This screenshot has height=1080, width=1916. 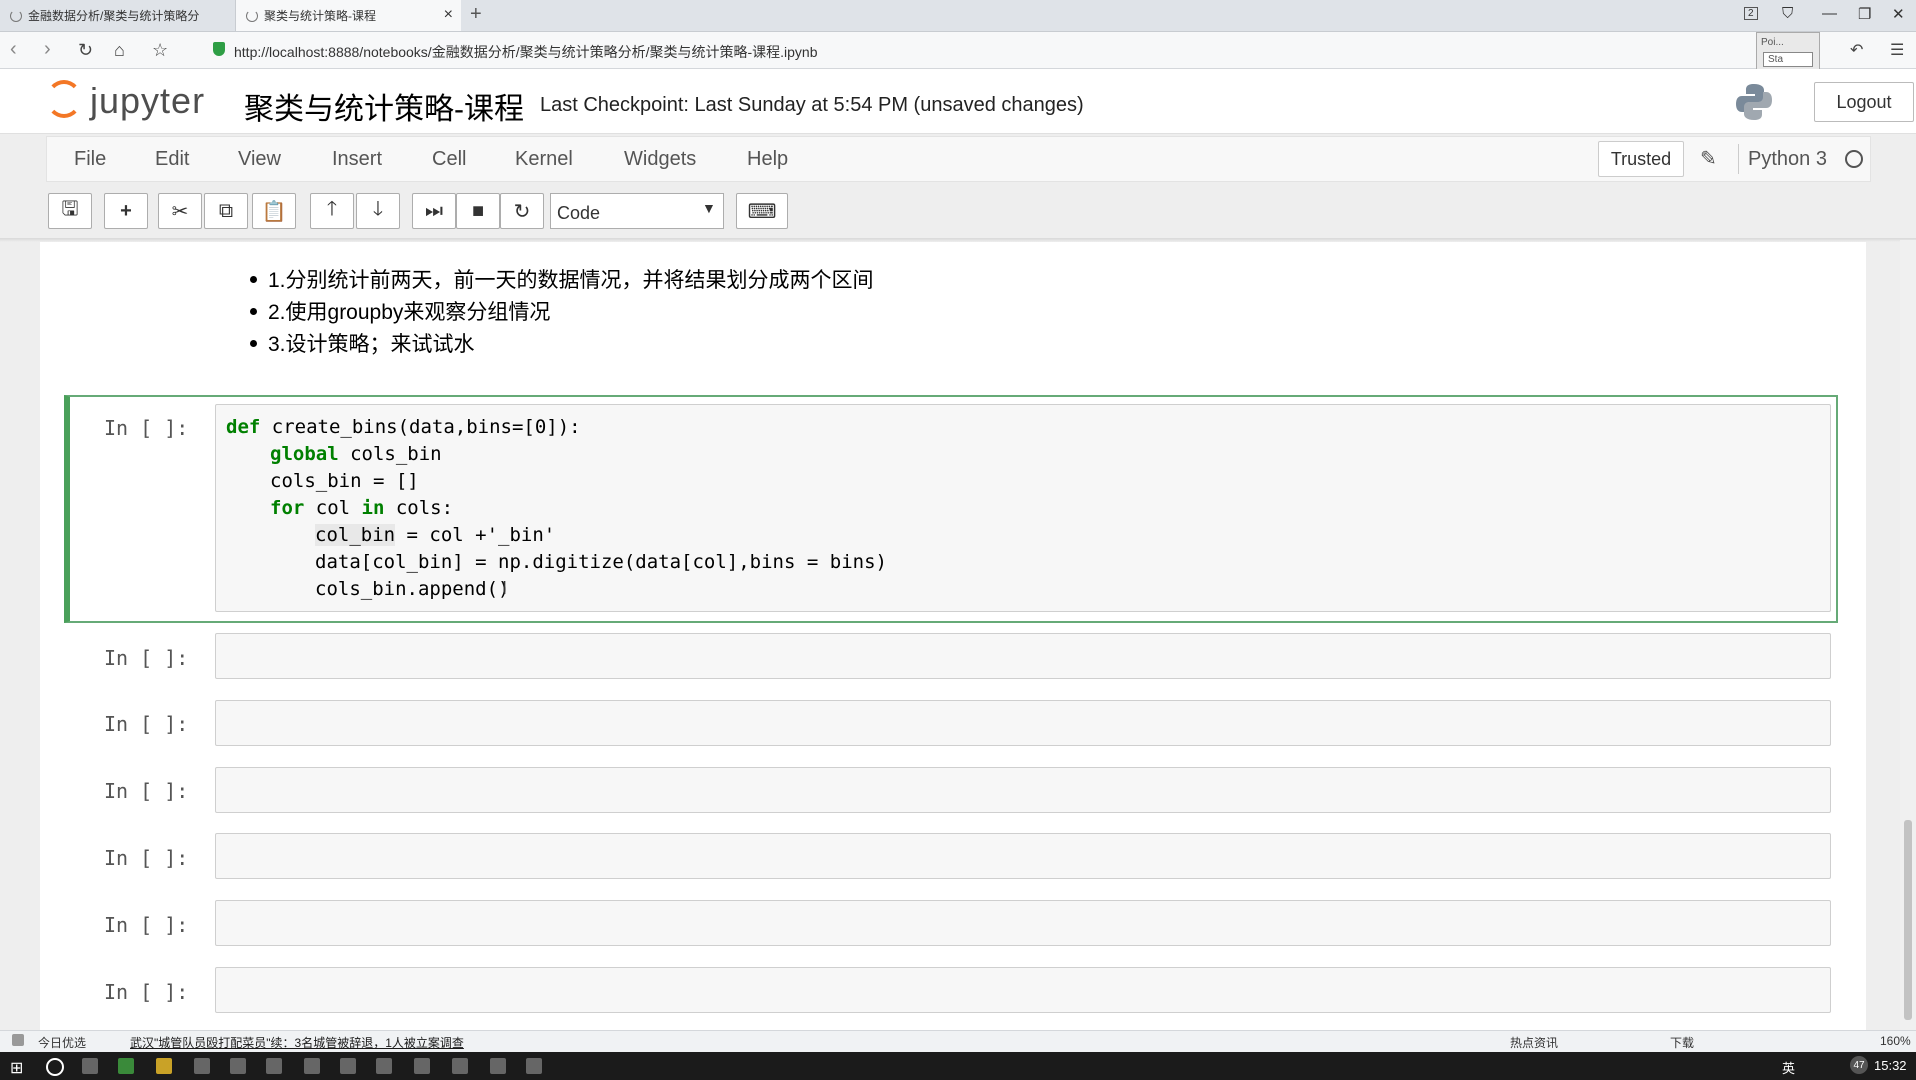 I want to click on keyword: global, so click(x=304, y=454).